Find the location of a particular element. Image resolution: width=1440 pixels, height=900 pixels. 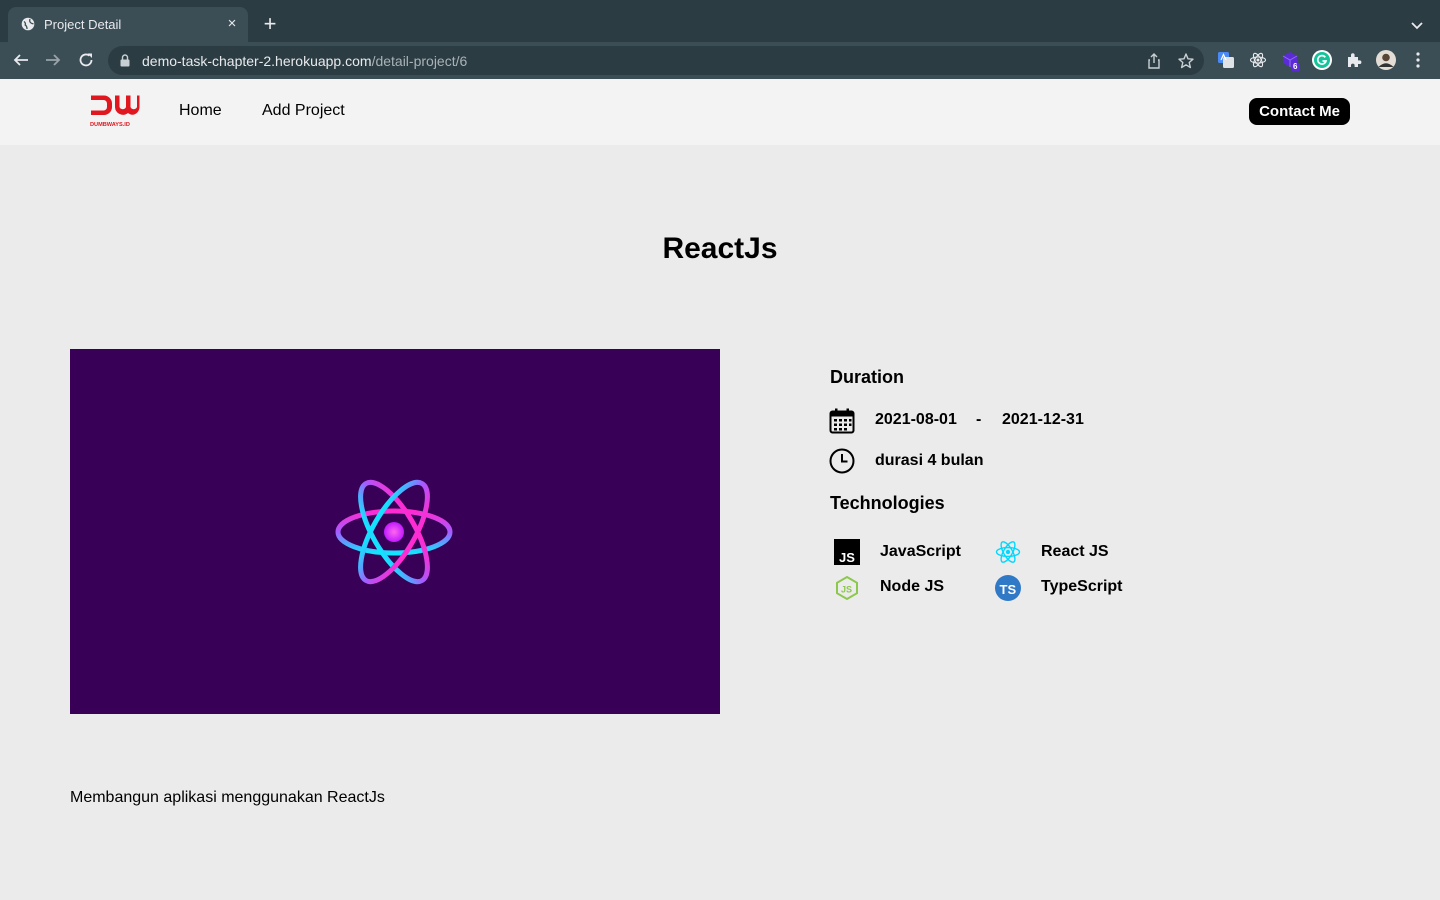

back-button is located at coordinates (21, 60).